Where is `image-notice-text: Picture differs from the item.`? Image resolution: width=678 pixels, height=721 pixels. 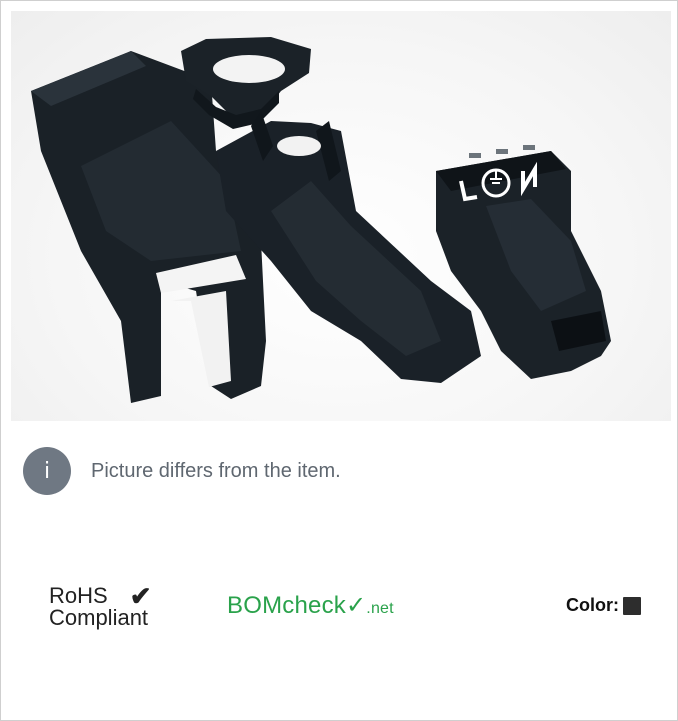 image-notice-text: Picture differs from the item. is located at coordinates (216, 470).